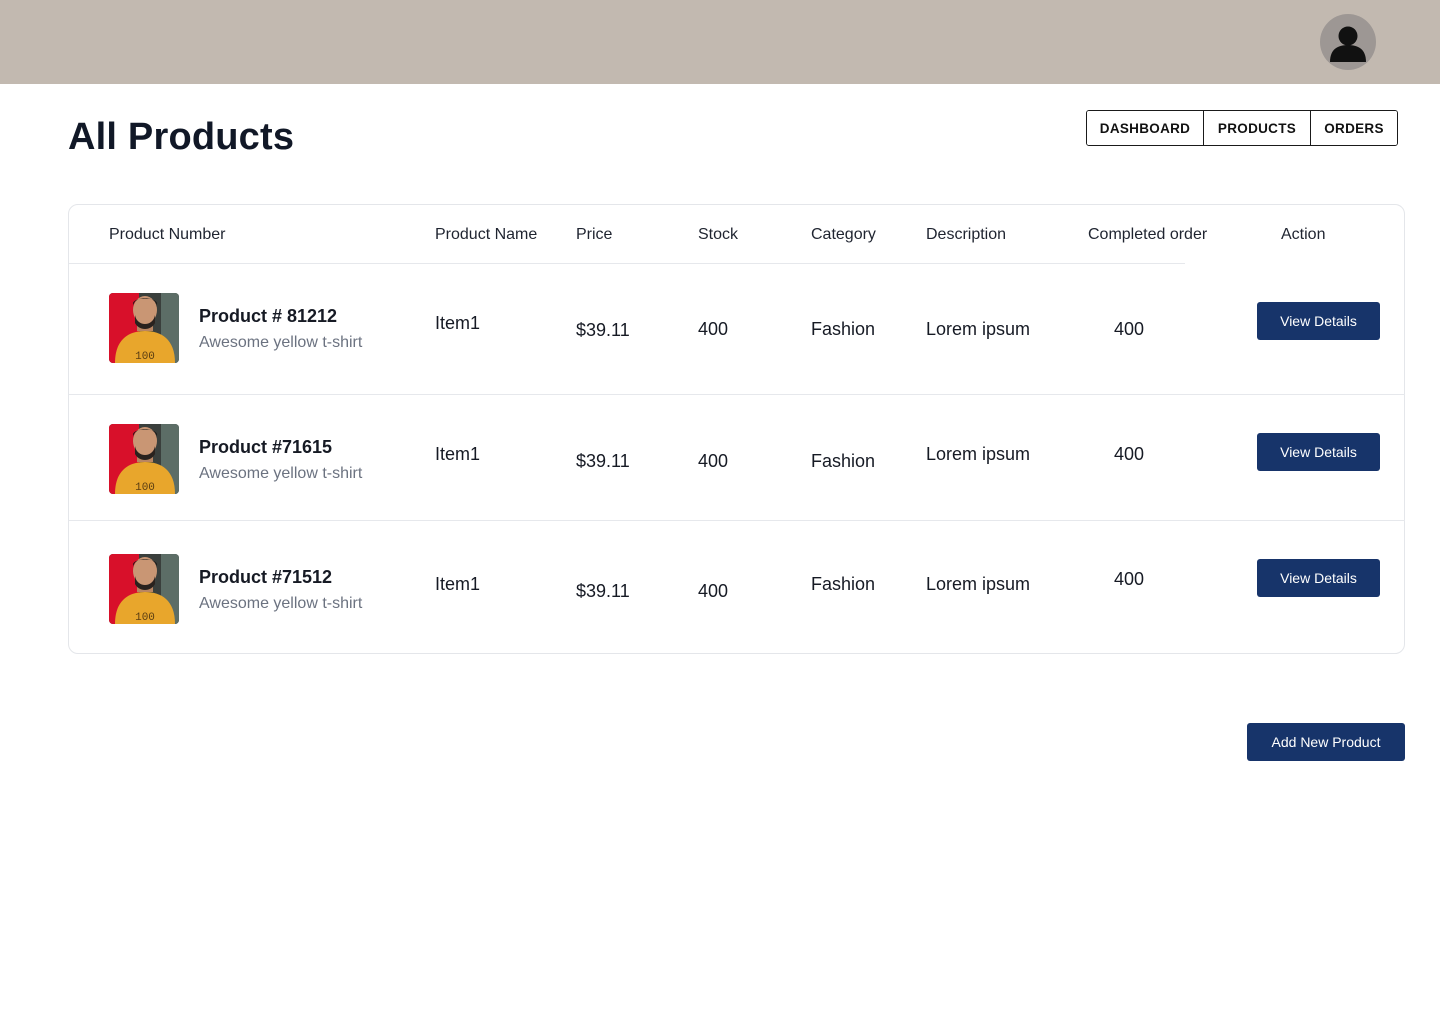 This screenshot has height=1024, width=1440. What do you see at coordinates (843, 234) in the screenshot?
I see `column-header-category: Category` at bounding box center [843, 234].